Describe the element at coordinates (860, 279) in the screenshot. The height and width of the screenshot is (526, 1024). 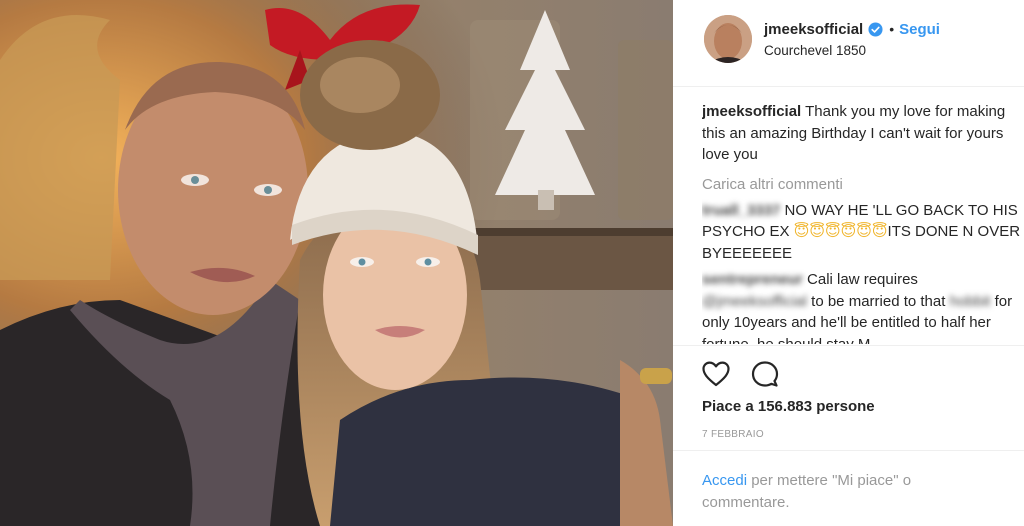
I see `comment-text: Cali law requires` at that location.